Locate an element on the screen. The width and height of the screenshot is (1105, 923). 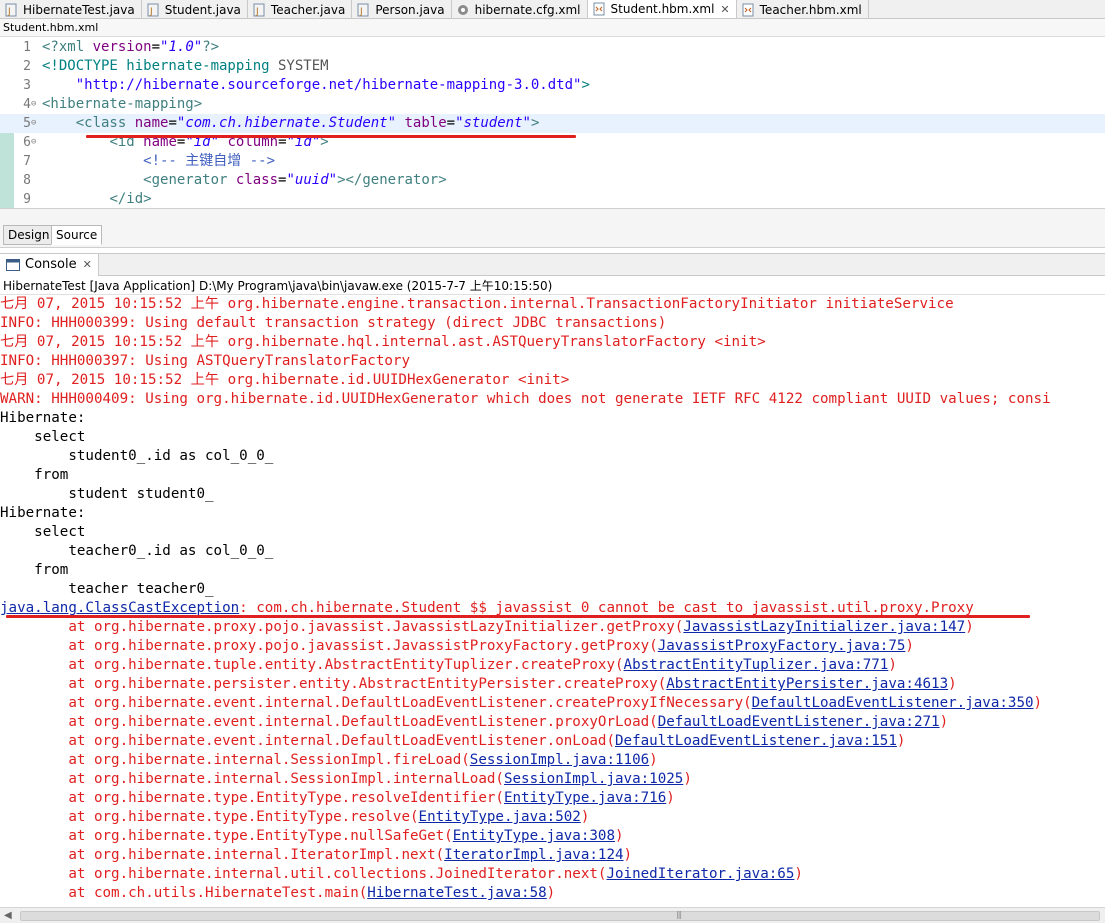
stack-frame-link: AbstractEntityPersister.java:4613 is located at coordinates (807, 684).